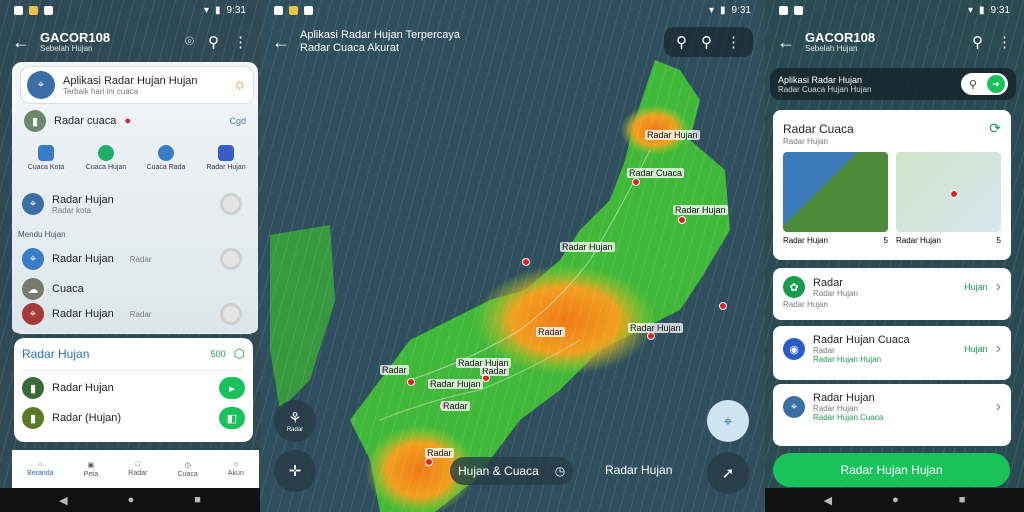 The height and width of the screenshot is (512, 1024). I want to click on app-subtitle: Sebelah Hujan, so click(66, 48).